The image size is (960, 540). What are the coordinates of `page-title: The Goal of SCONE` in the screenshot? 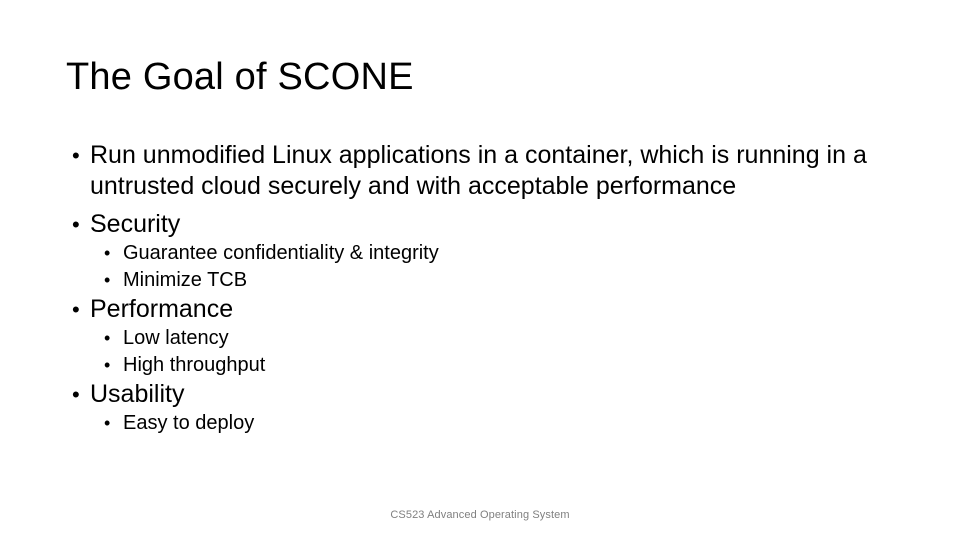 It's located at (240, 77).